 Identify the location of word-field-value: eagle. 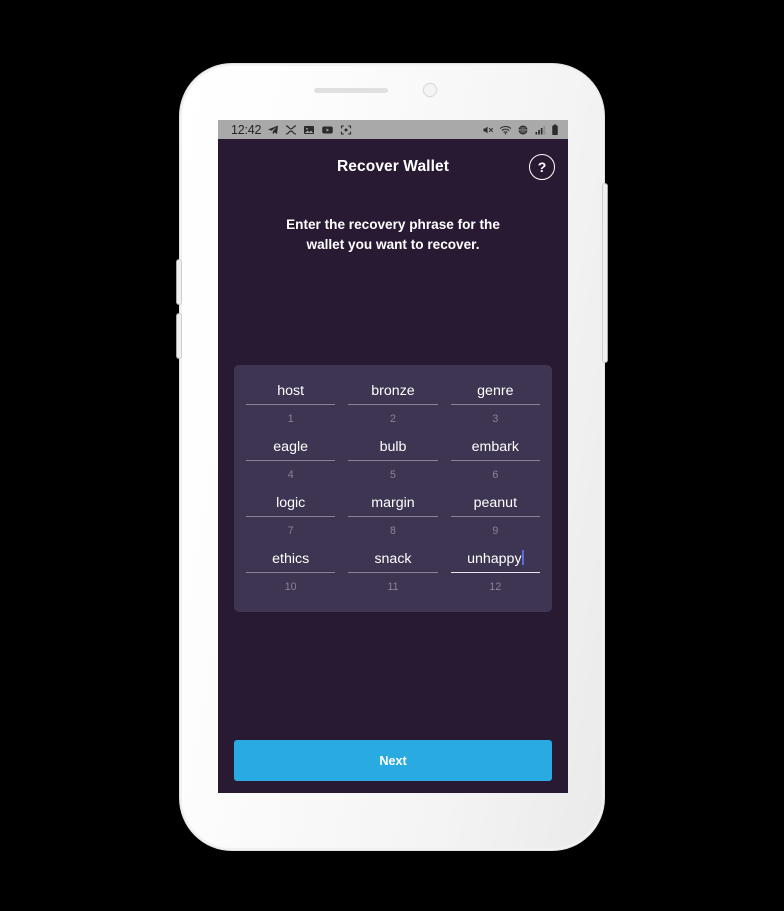
(291, 446).